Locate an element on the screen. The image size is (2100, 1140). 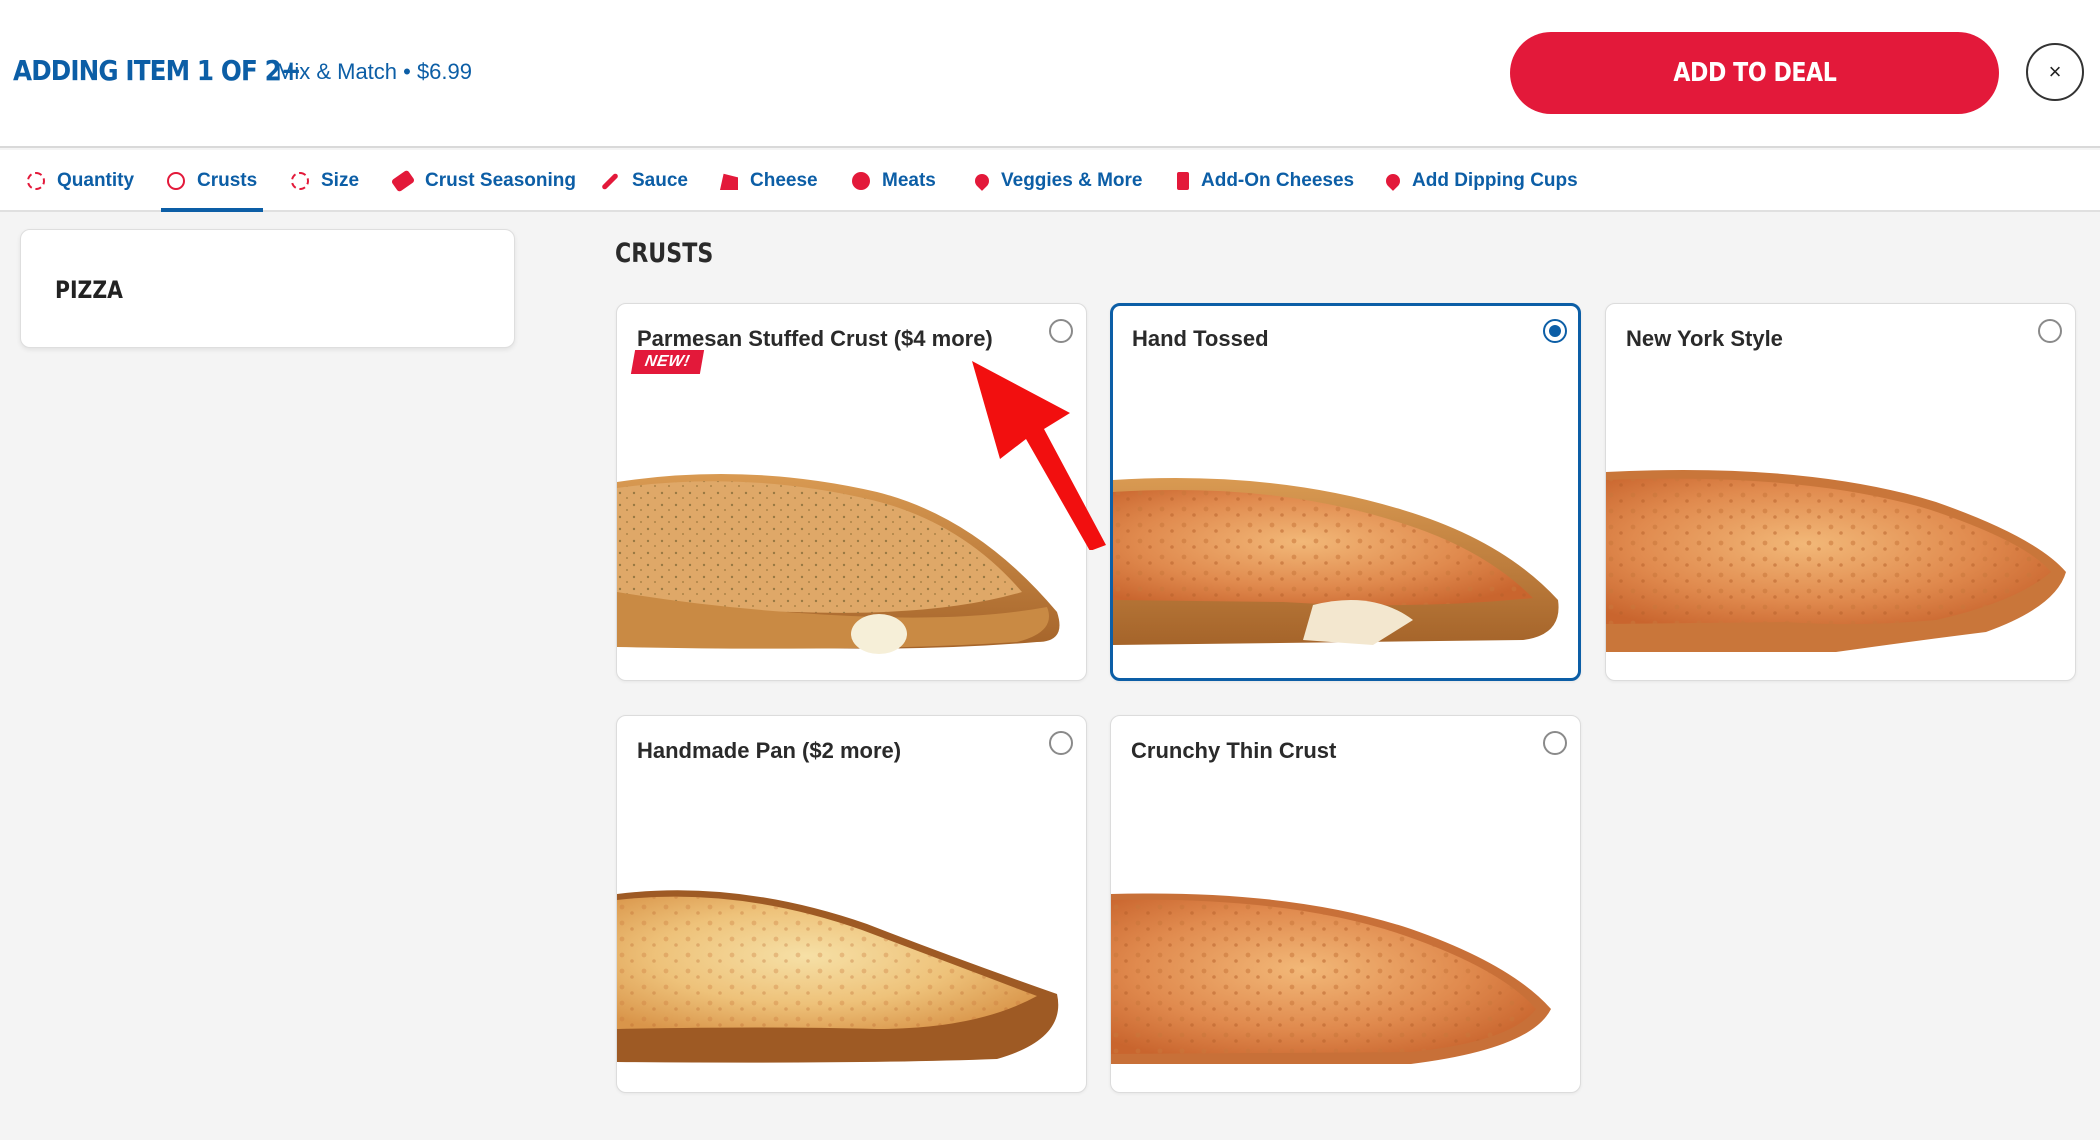
crust-card-handmade-pan: Handmade Pan ($2 more) is located at coordinates (851, 904).